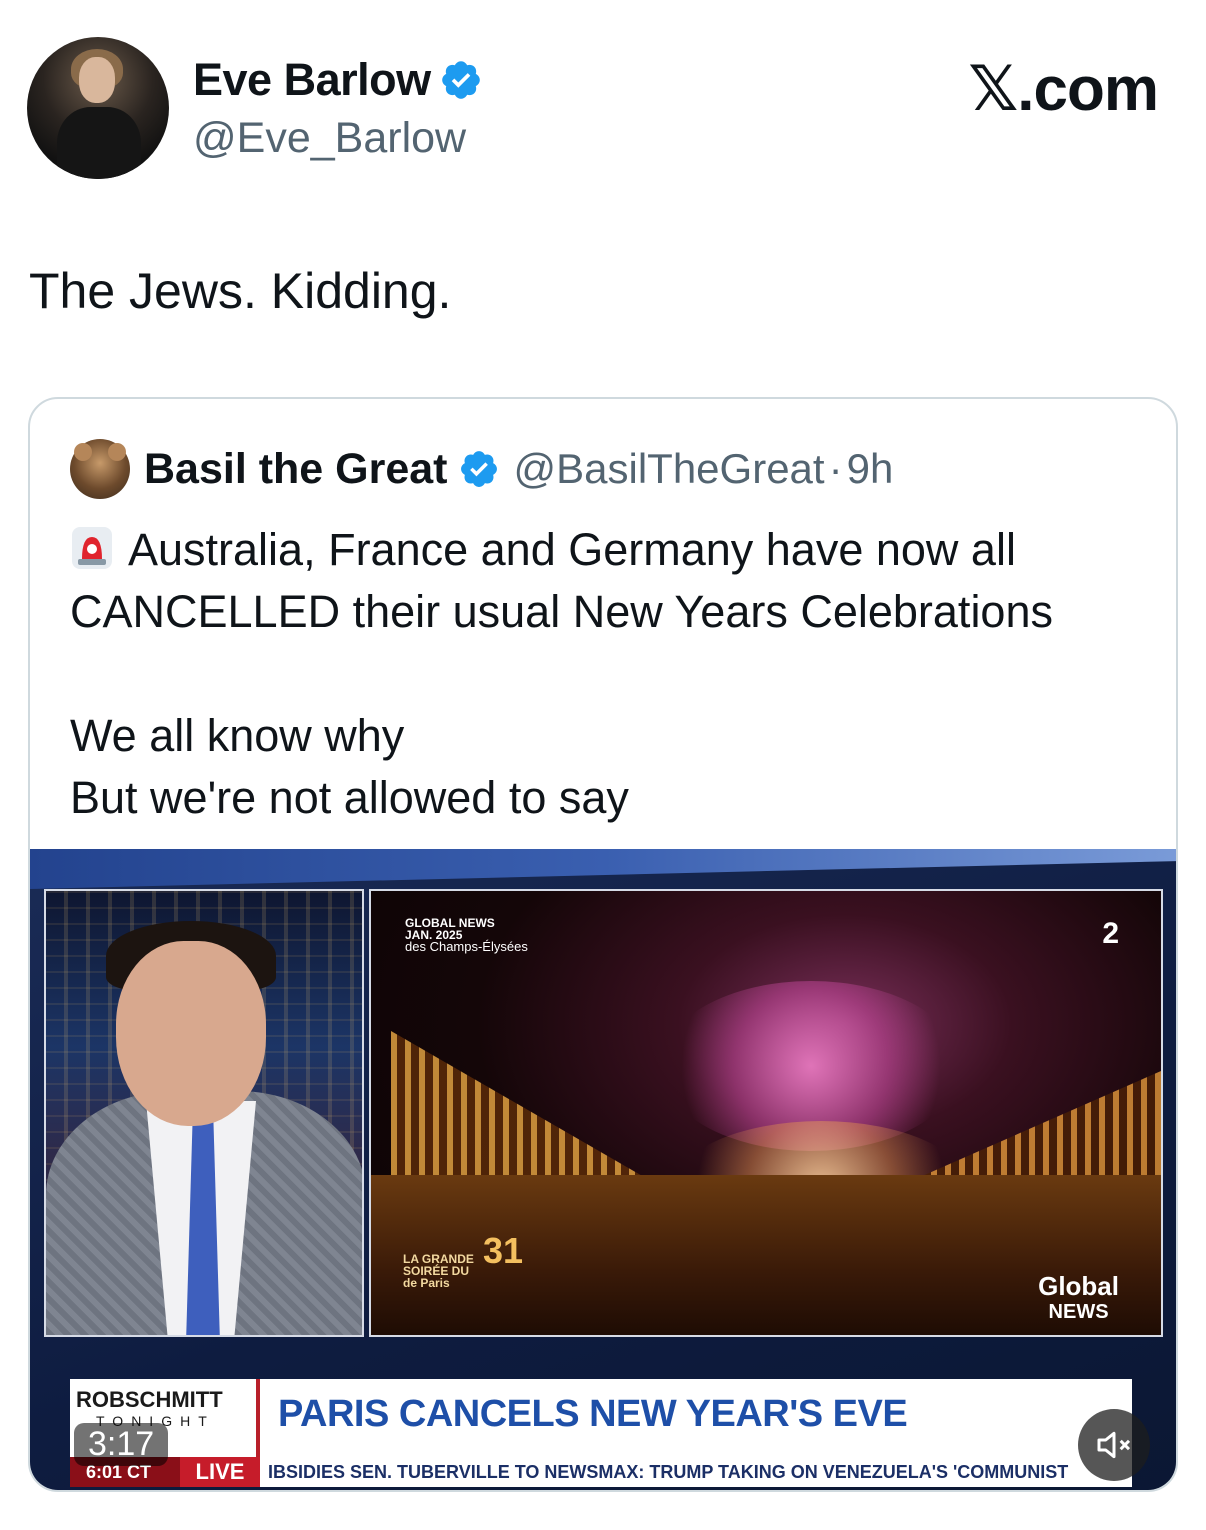  Describe the element at coordinates (466, 935) in the screenshot. I see `global-news-mark: GLOBAL NEWS JAN. 2025 des Champs-Élysées` at that location.